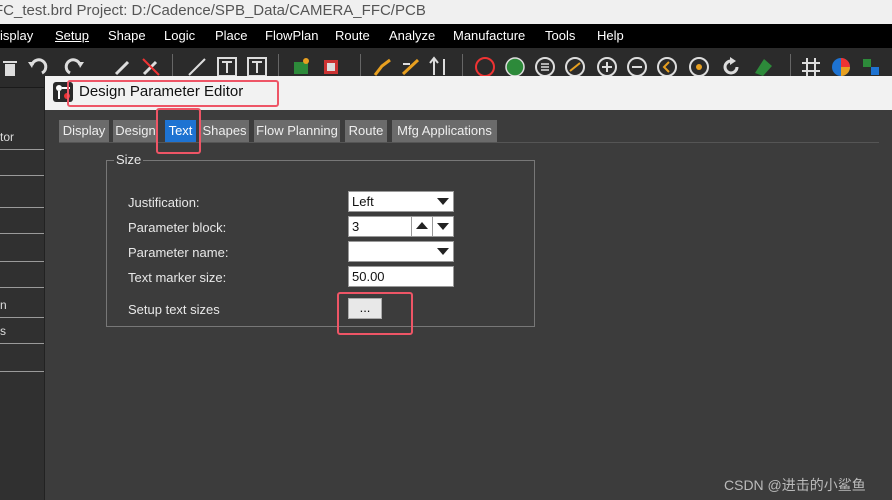 Image resolution: width=892 pixels, height=500 pixels. What do you see at coordinates (439, 67) in the screenshot?
I see `sort-icon` at bounding box center [439, 67].